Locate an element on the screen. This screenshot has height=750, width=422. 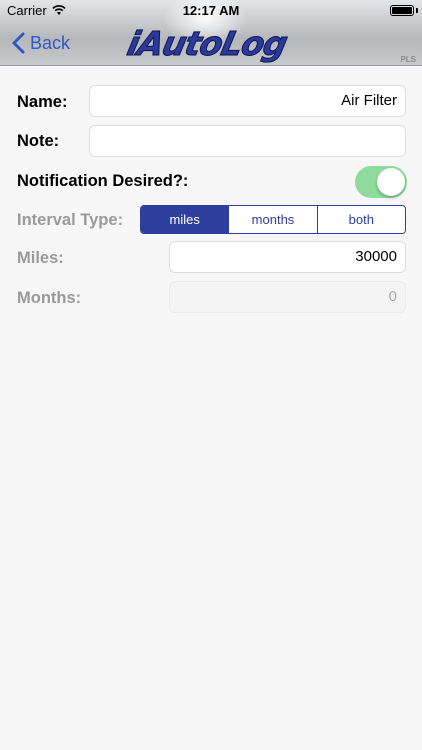
miles-label: Miles: is located at coordinates (40, 258).